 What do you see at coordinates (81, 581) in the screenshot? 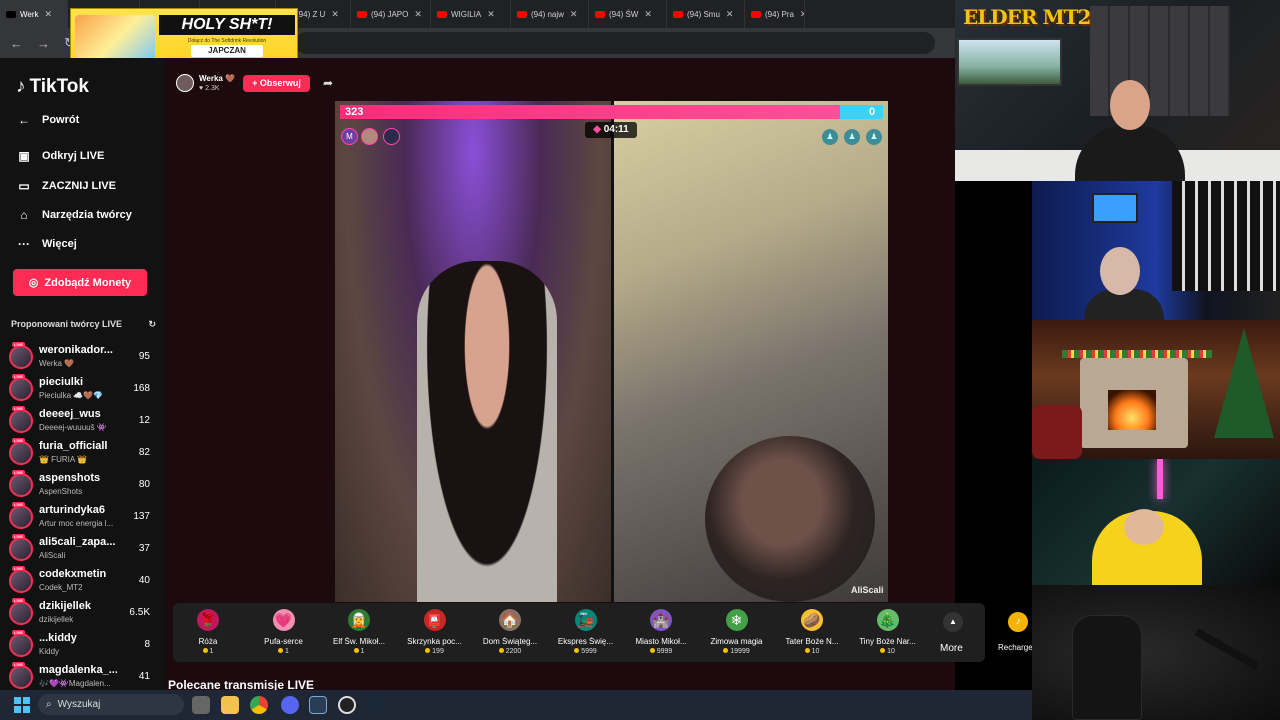
I see `suggested-creator: LIVE codekxmetin Codek_MT2 40` at bounding box center [81, 581].